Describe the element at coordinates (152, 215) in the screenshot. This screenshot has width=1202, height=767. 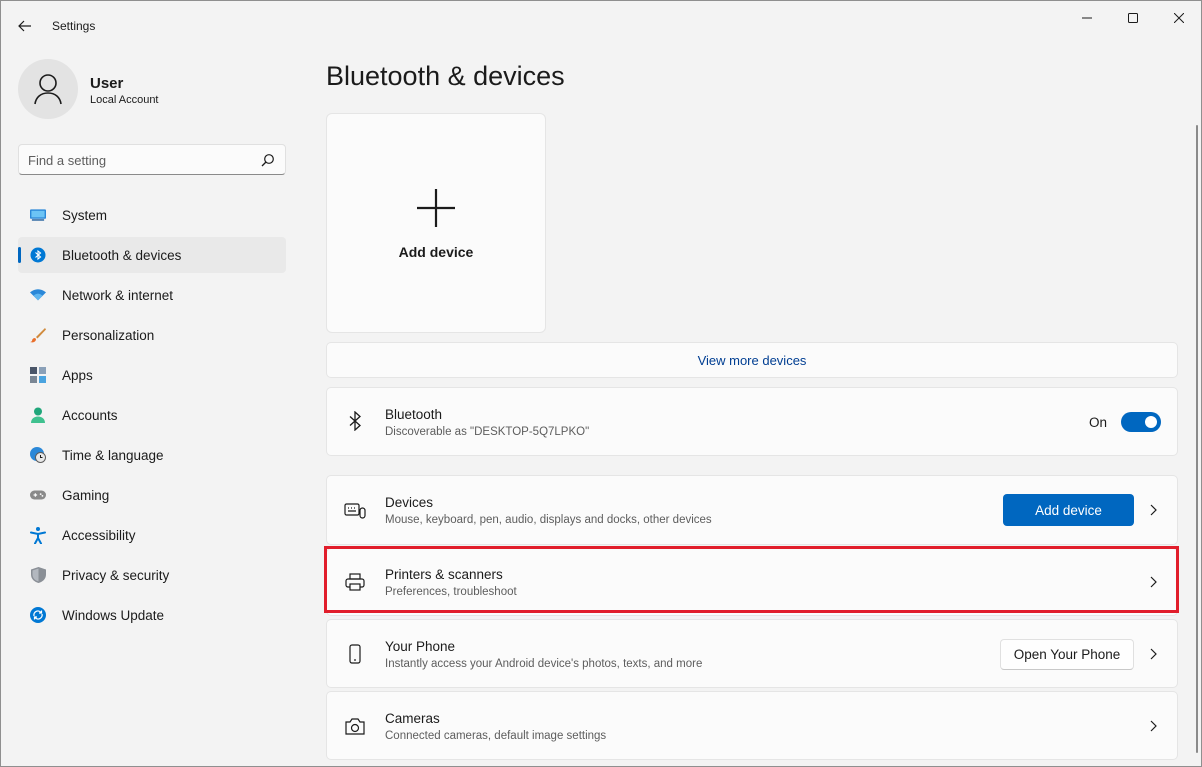
I see `sidebar-item-system: System` at that location.